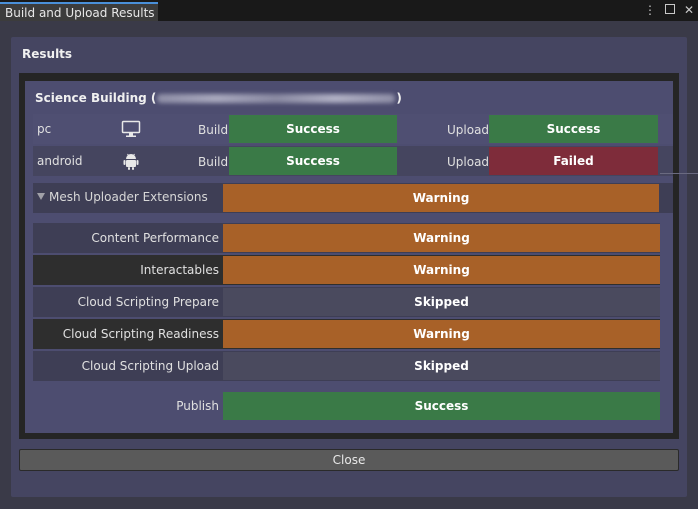 The width and height of the screenshot is (698, 509). What do you see at coordinates (148, 302) in the screenshot?
I see `check-label: Cloud Scripting Prepare` at bounding box center [148, 302].